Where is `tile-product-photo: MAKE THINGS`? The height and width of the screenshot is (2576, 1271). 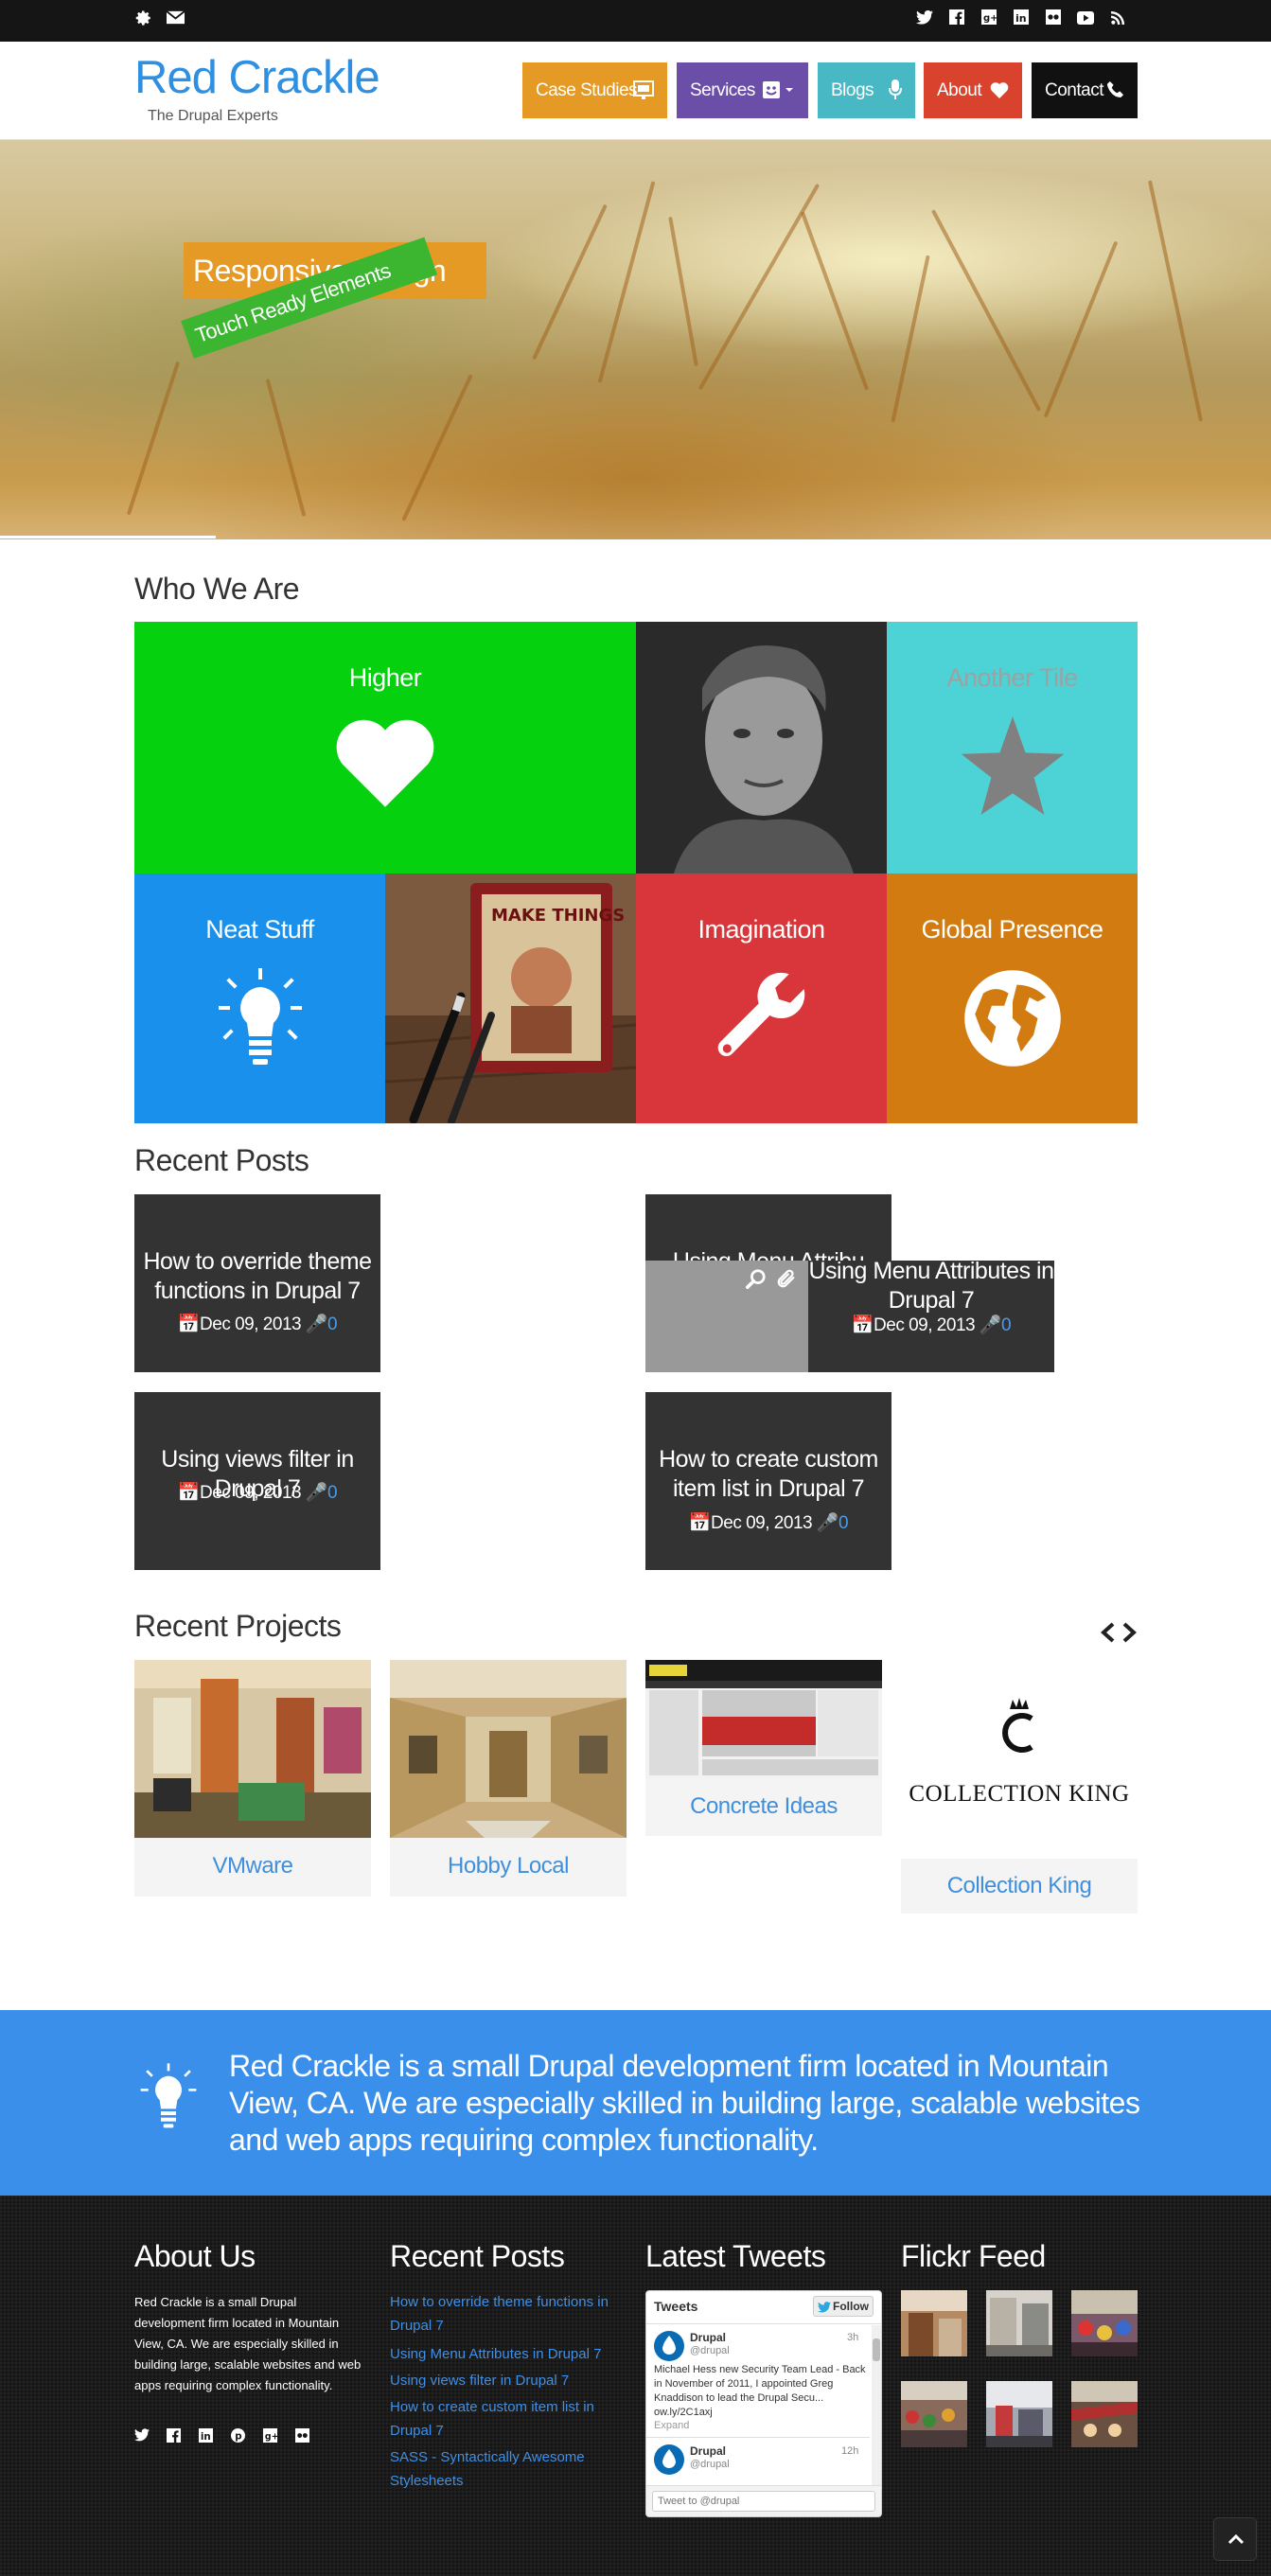
tile-product-photo: MAKE THINGS is located at coordinates (510, 998).